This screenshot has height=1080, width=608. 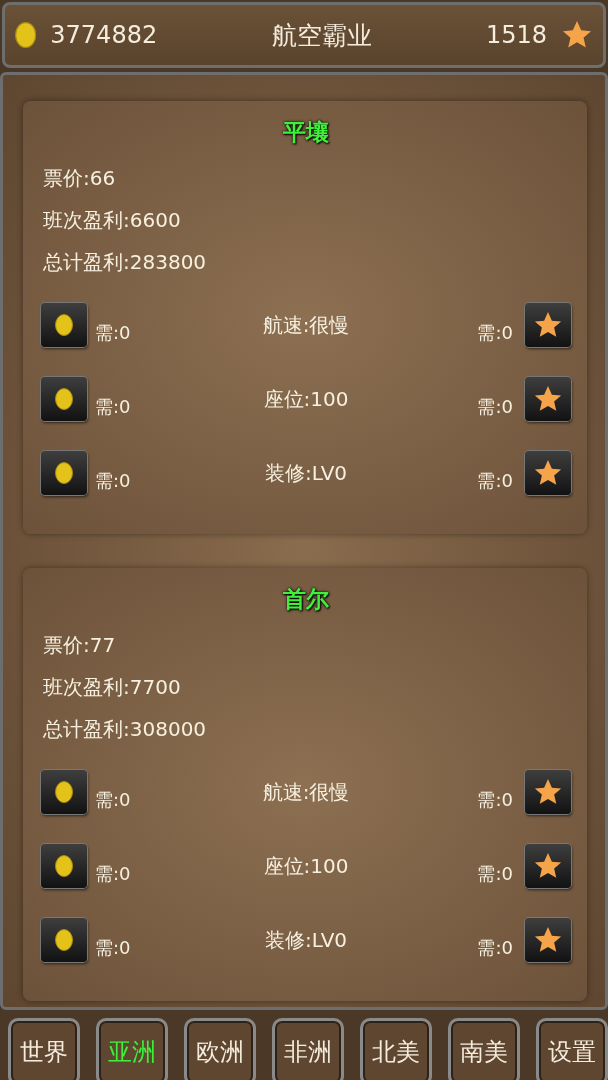 What do you see at coordinates (220, 1049) in the screenshot?
I see `region-tab: 欧洲` at bounding box center [220, 1049].